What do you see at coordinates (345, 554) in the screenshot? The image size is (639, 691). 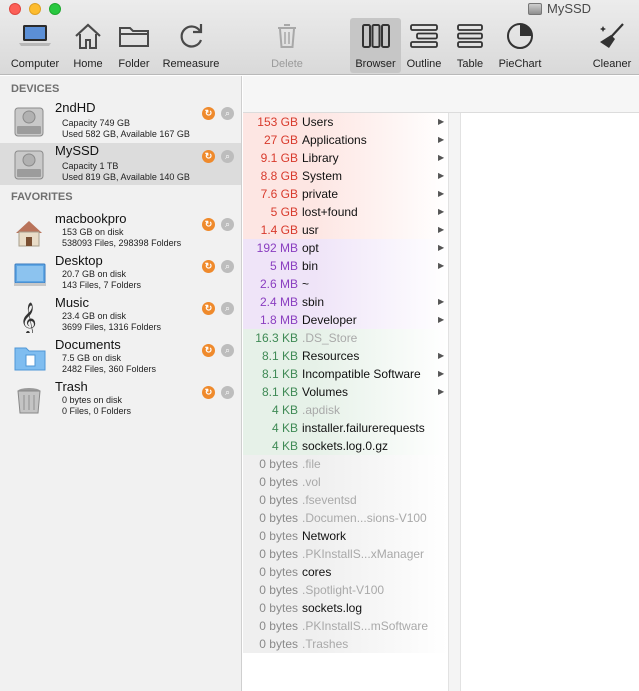 I see `browser-row: 0 bytes .PKInstallS...xManager` at bounding box center [345, 554].